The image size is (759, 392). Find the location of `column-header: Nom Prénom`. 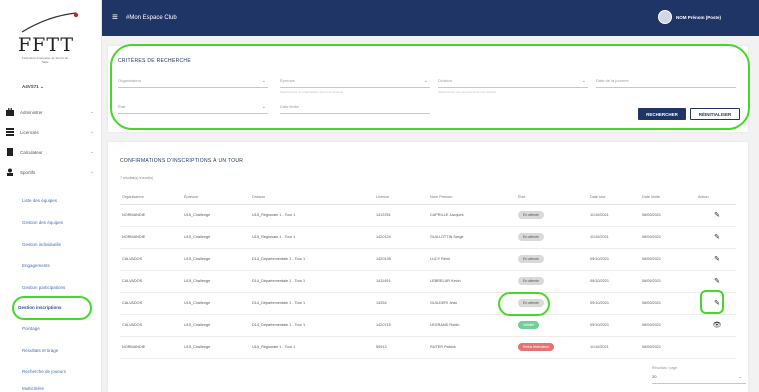

column-header: Nom Prénom is located at coordinates (472, 197).